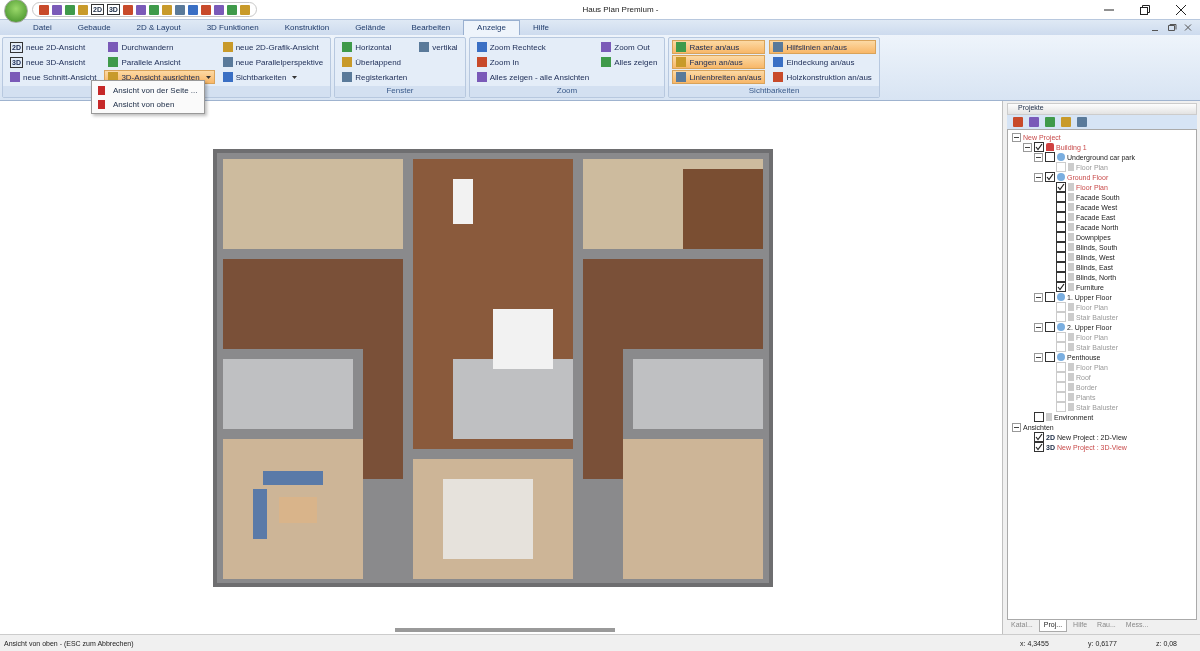 This screenshot has width=1200, height=651. What do you see at coordinates (1050, 147) in the screenshot?
I see `house-icon` at bounding box center [1050, 147].